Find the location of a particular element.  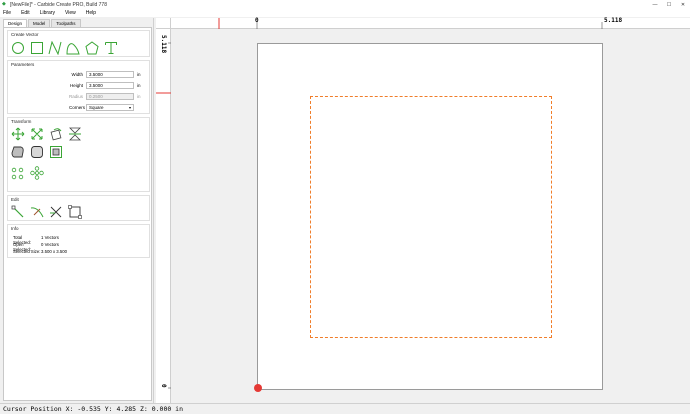

top-ruler-zero: 0 is located at coordinates (257, 20).